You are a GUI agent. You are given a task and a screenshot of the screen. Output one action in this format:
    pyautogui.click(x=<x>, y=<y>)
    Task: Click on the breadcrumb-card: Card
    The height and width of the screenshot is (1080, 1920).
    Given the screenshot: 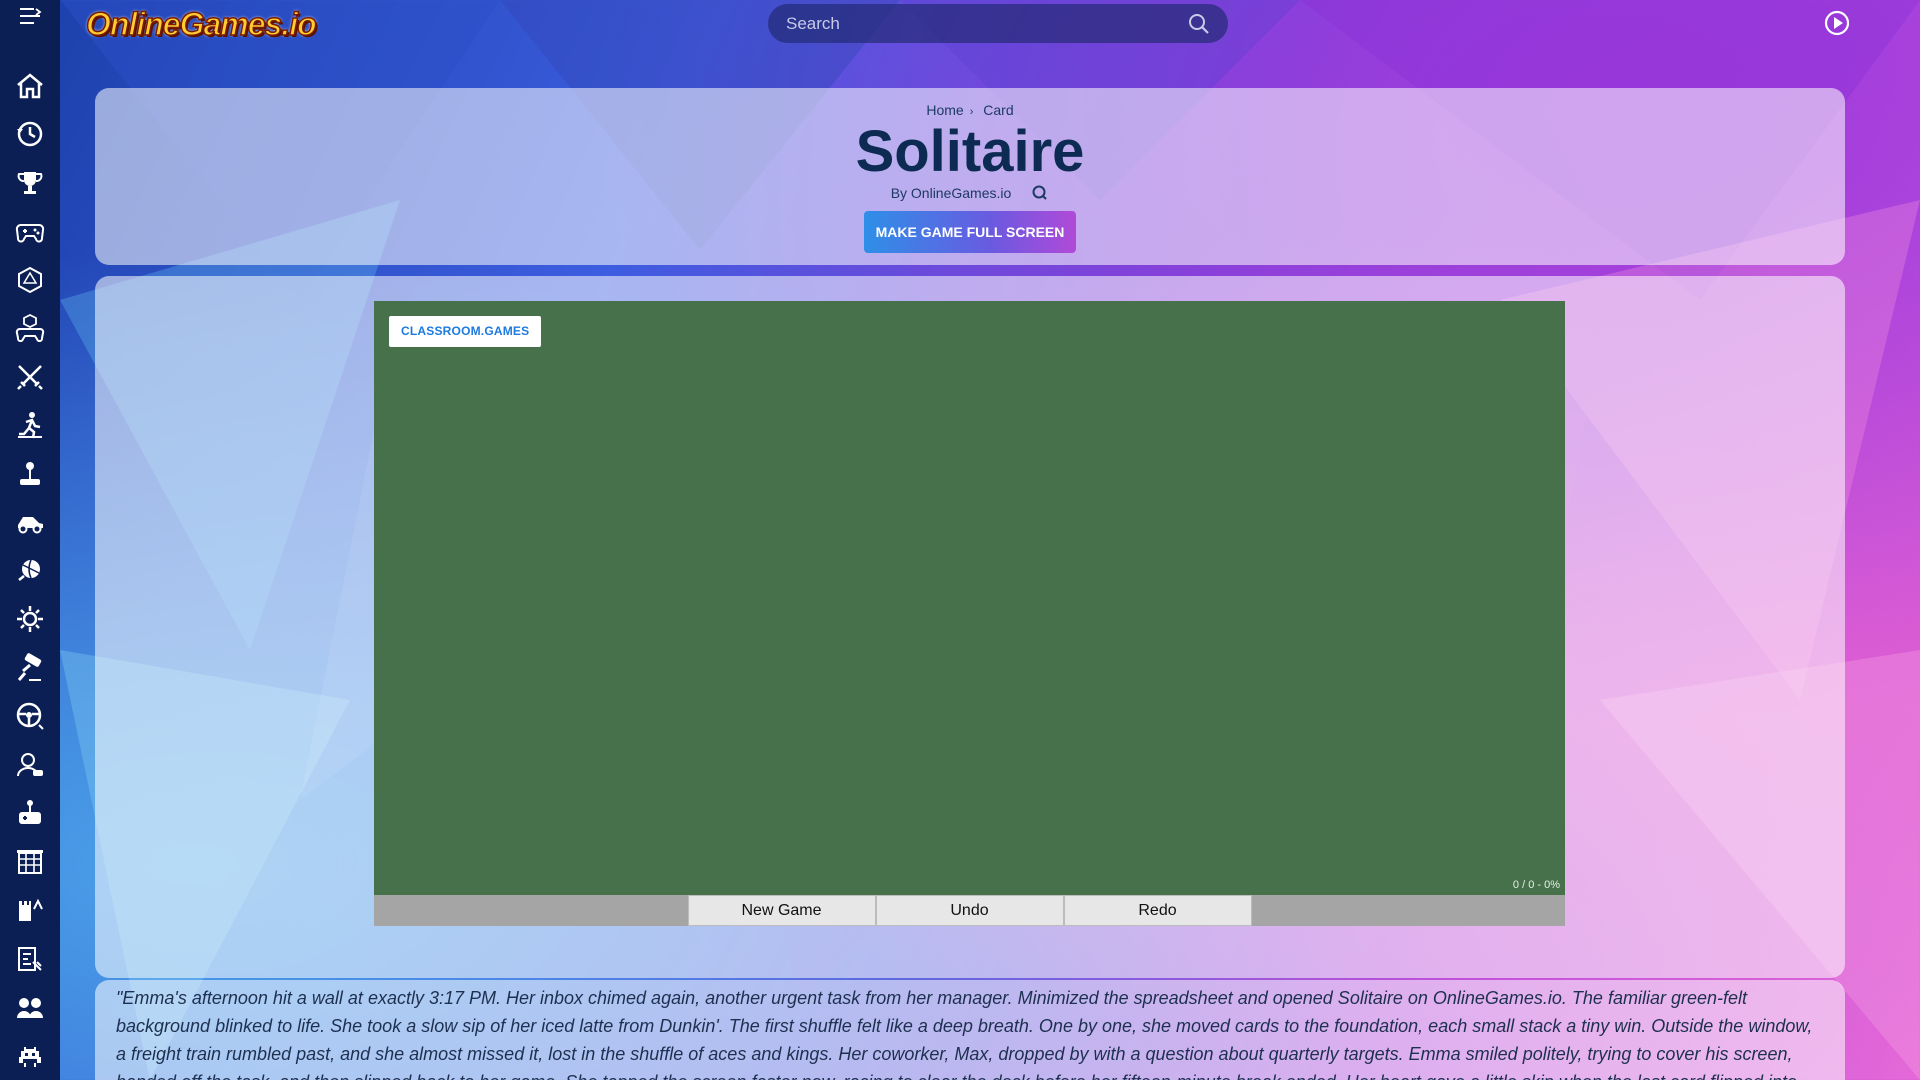 What is the action you would take?
    pyautogui.click(x=998, y=110)
    